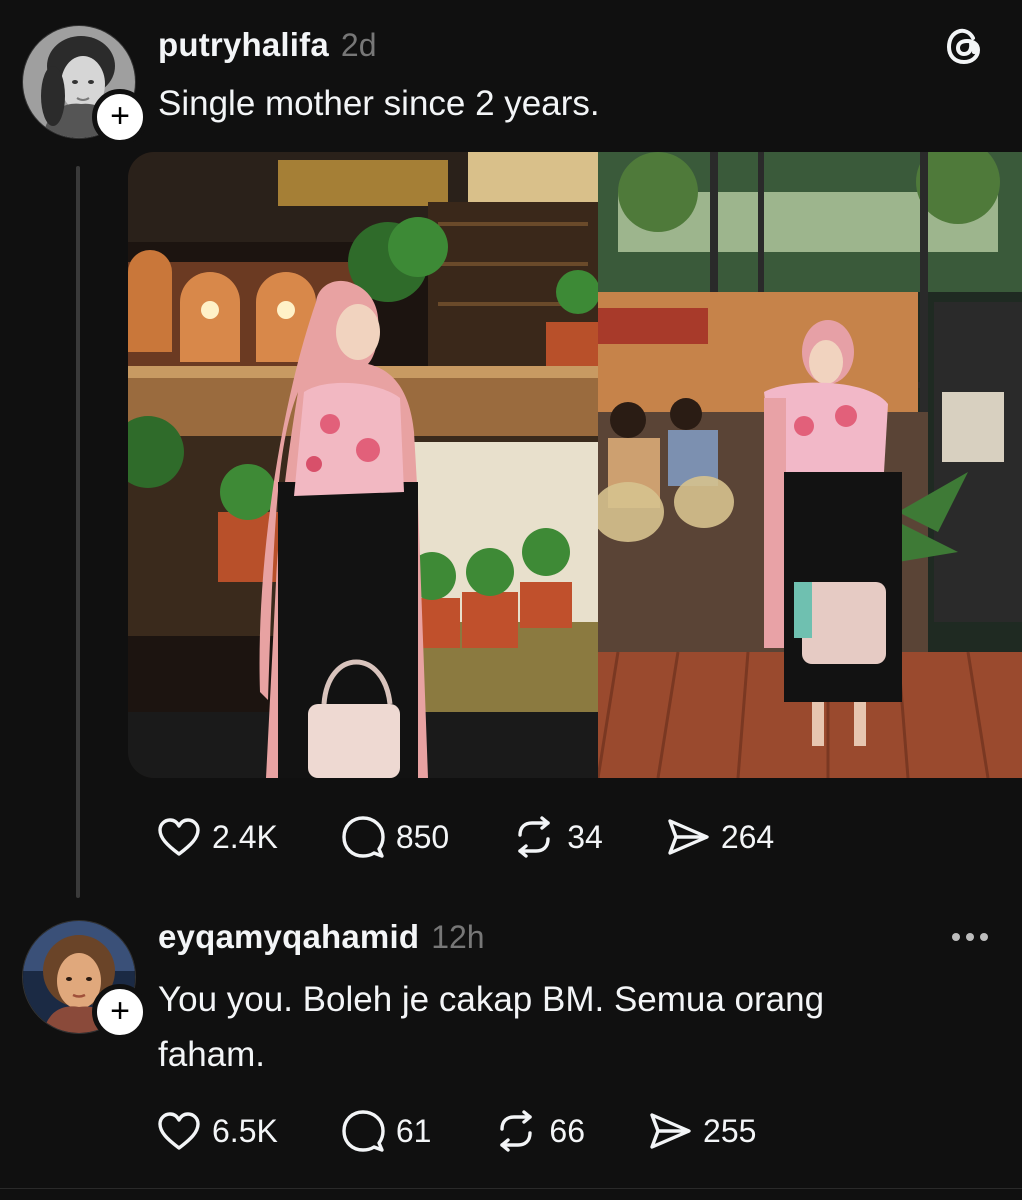 Image resolution: width=1022 pixels, height=1200 pixels. What do you see at coordinates (970, 937) in the screenshot?
I see `more-dots-icon` at bounding box center [970, 937].